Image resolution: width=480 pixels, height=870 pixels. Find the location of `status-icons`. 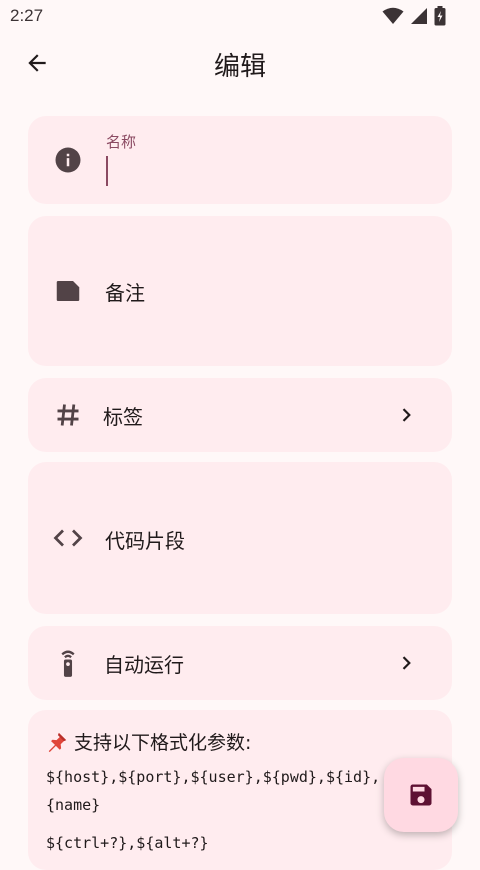

status-icons is located at coordinates (414, 16).